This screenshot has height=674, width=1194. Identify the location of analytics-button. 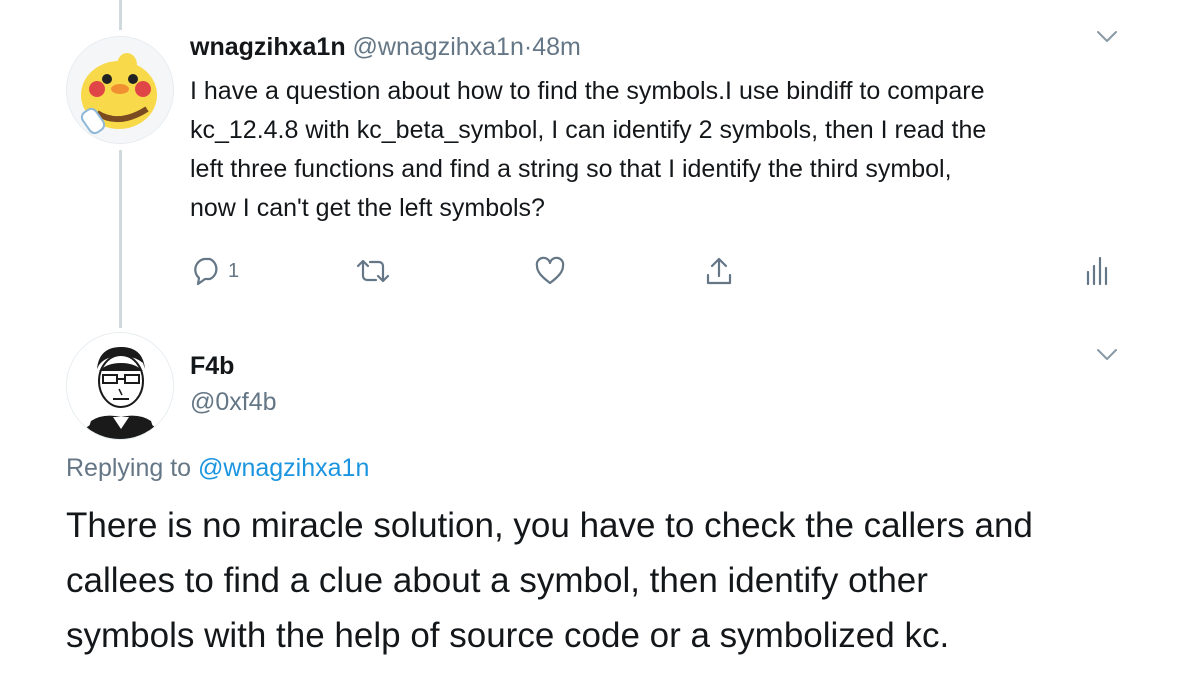
(1097, 271).